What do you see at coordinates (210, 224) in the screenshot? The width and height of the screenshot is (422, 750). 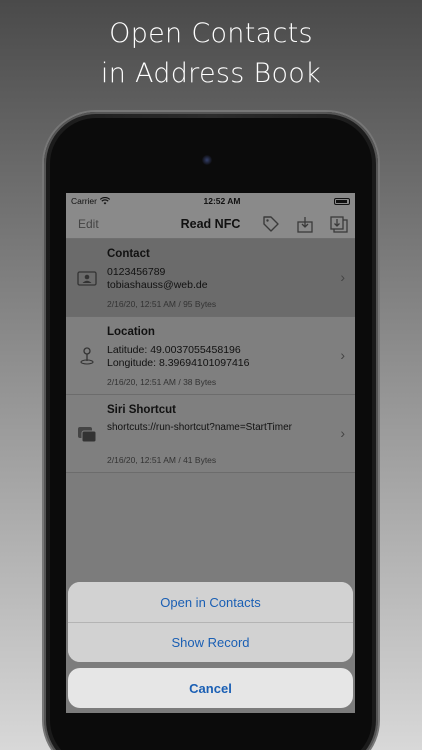 I see `navigation-bar: Edit Read NFC` at bounding box center [210, 224].